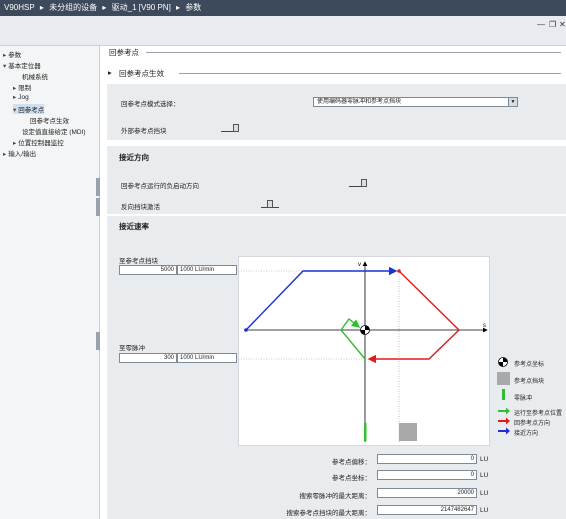  What do you see at coordinates (138, 261) in the screenshot?
I see `to-cam-label: 至参考点挡块` at bounding box center [138, 261].